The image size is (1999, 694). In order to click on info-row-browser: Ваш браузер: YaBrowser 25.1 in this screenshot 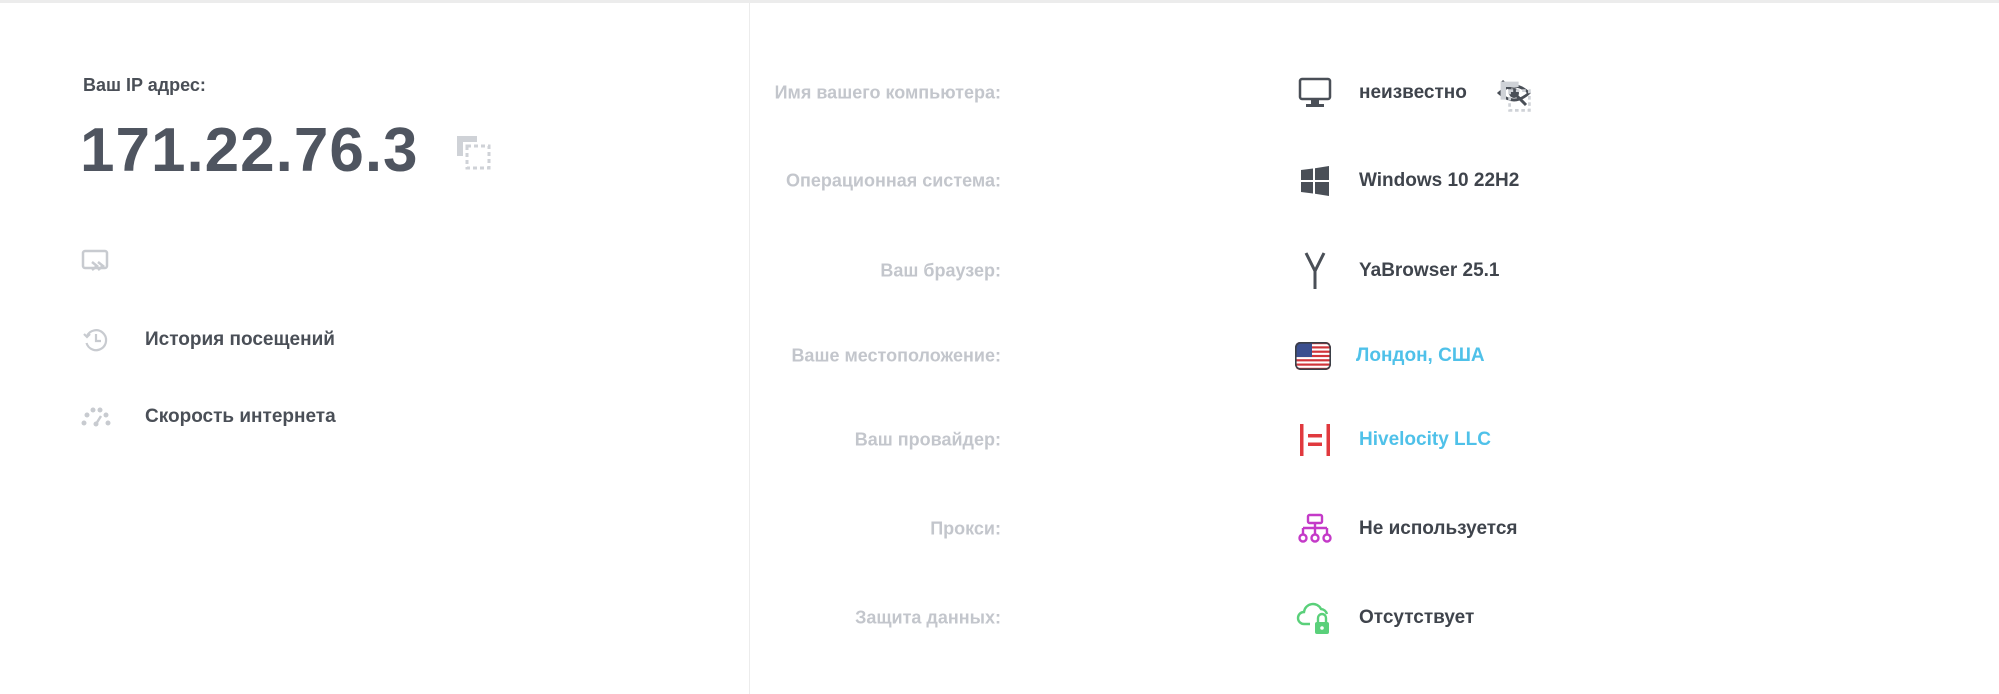, I will do `click(1250, 271)`.